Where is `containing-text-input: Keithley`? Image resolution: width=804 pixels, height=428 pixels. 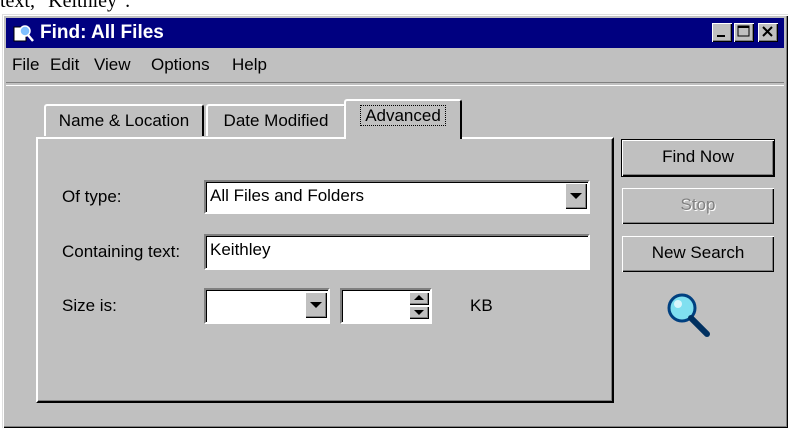
containing-text-input: Keithley is located at coordinates (397, 252).